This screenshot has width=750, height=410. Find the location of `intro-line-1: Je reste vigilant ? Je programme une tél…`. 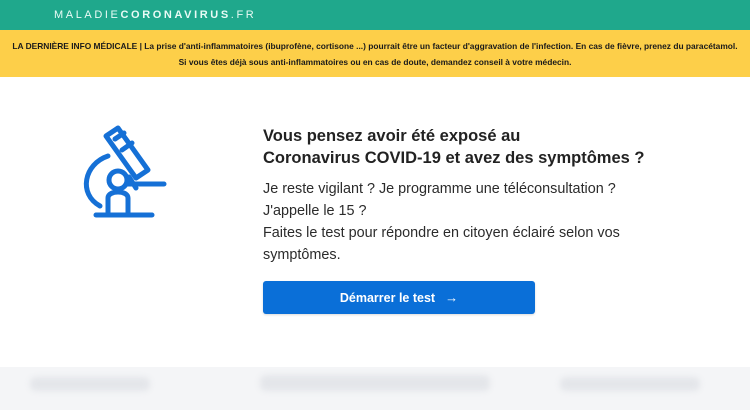

intro-line-1: Je reste vigilant ? Je programme une tél… is located at coordinates (439, 189).